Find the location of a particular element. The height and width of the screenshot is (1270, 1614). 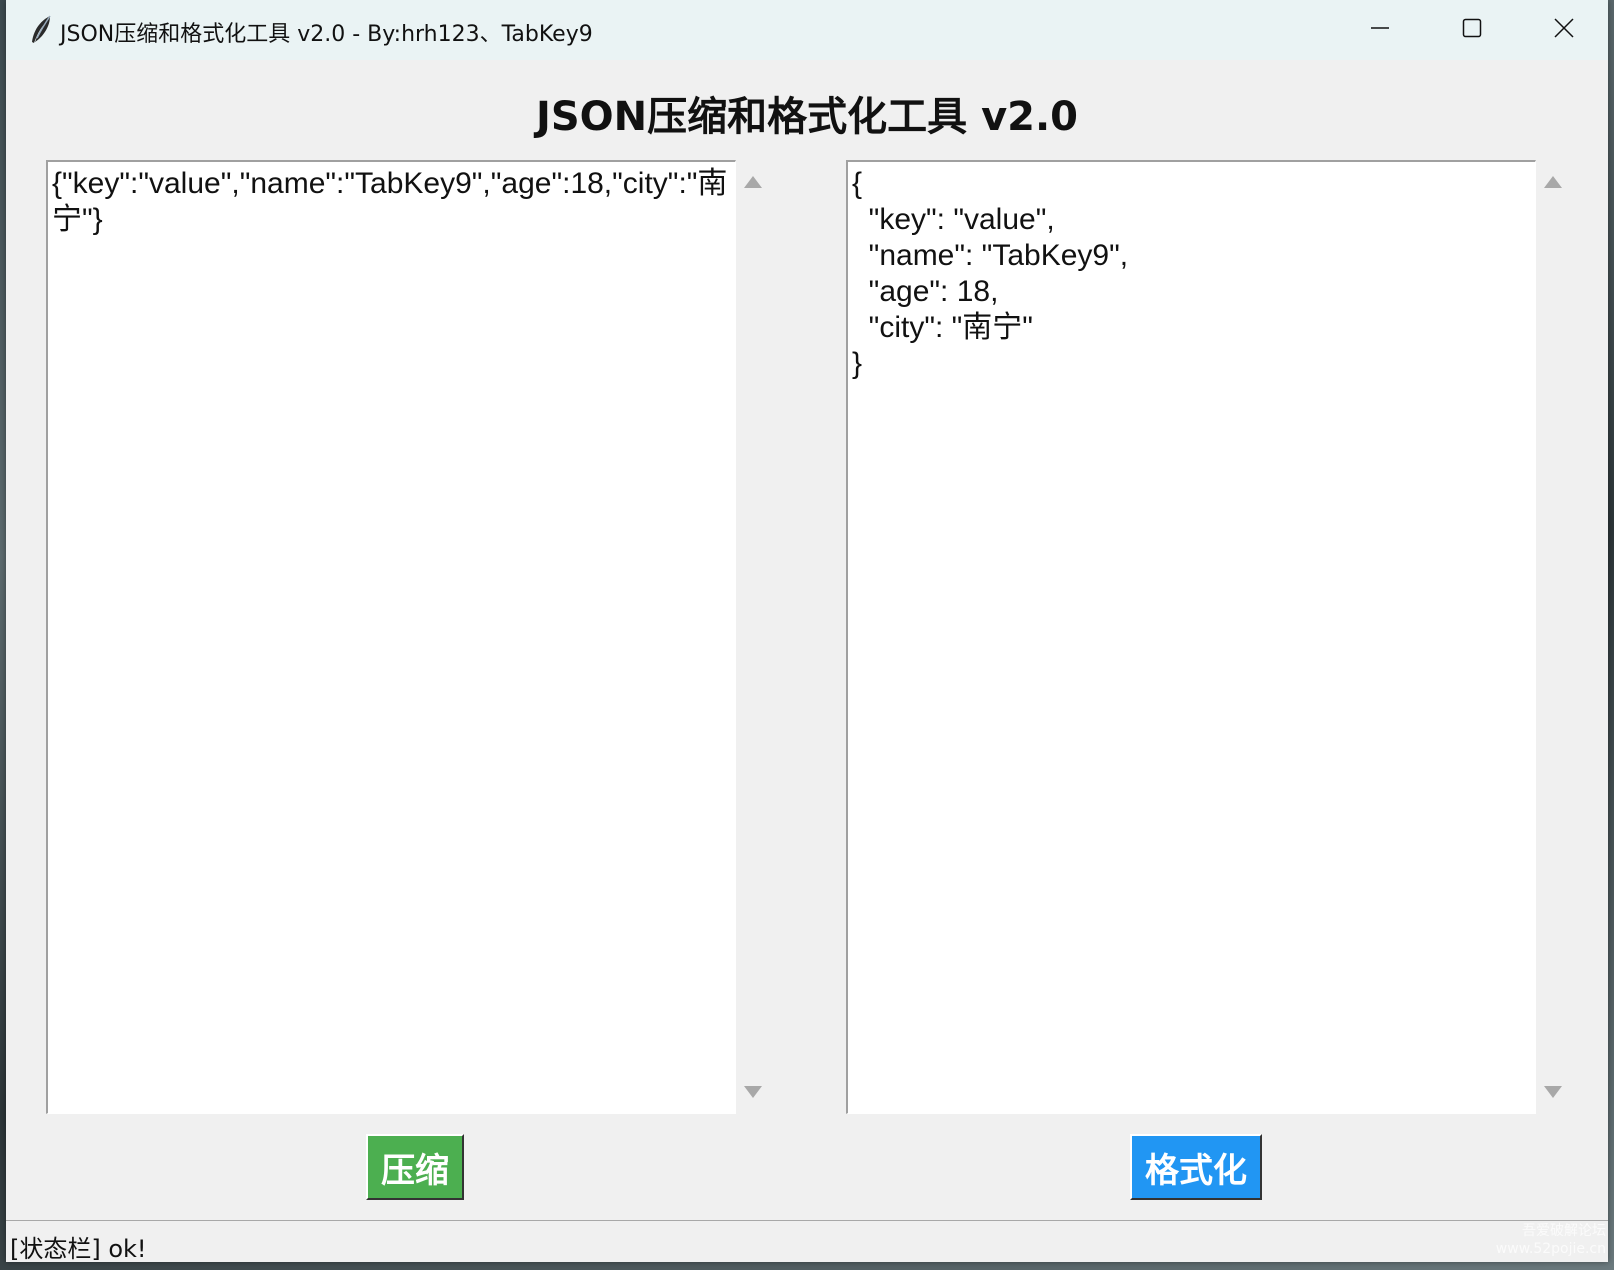

close-button is located at coordinates (1564, 30).